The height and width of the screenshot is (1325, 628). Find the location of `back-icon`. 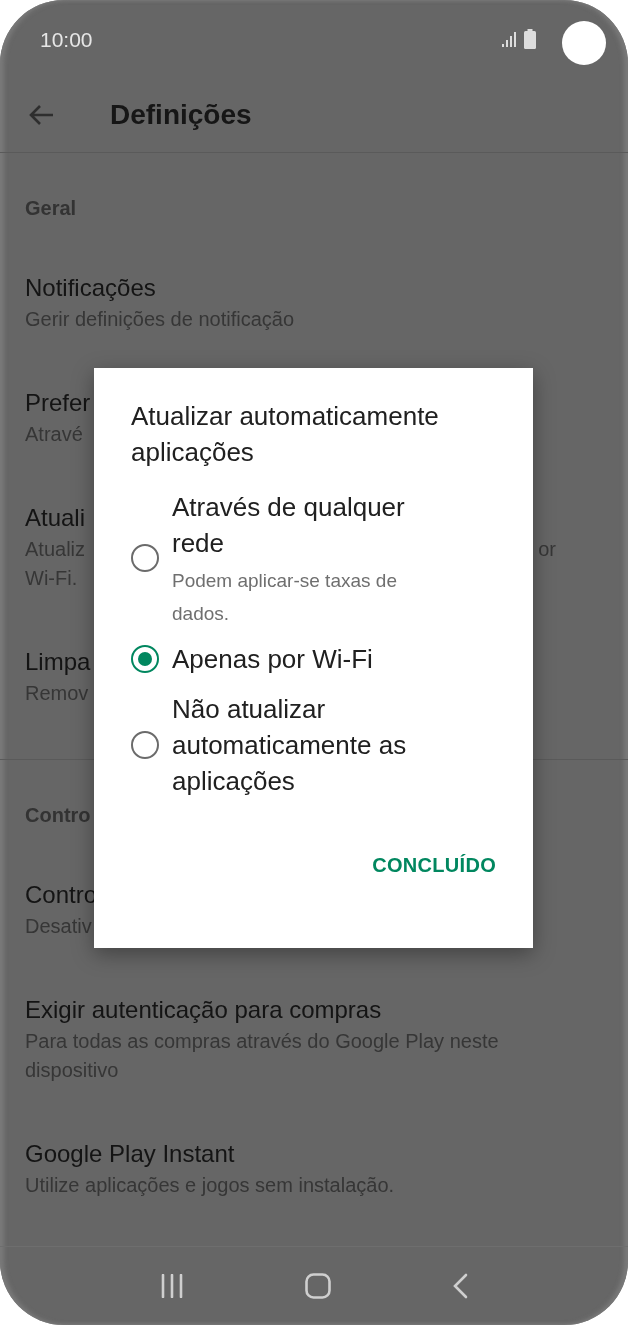

back-icon is located at coordinates (41, 115).